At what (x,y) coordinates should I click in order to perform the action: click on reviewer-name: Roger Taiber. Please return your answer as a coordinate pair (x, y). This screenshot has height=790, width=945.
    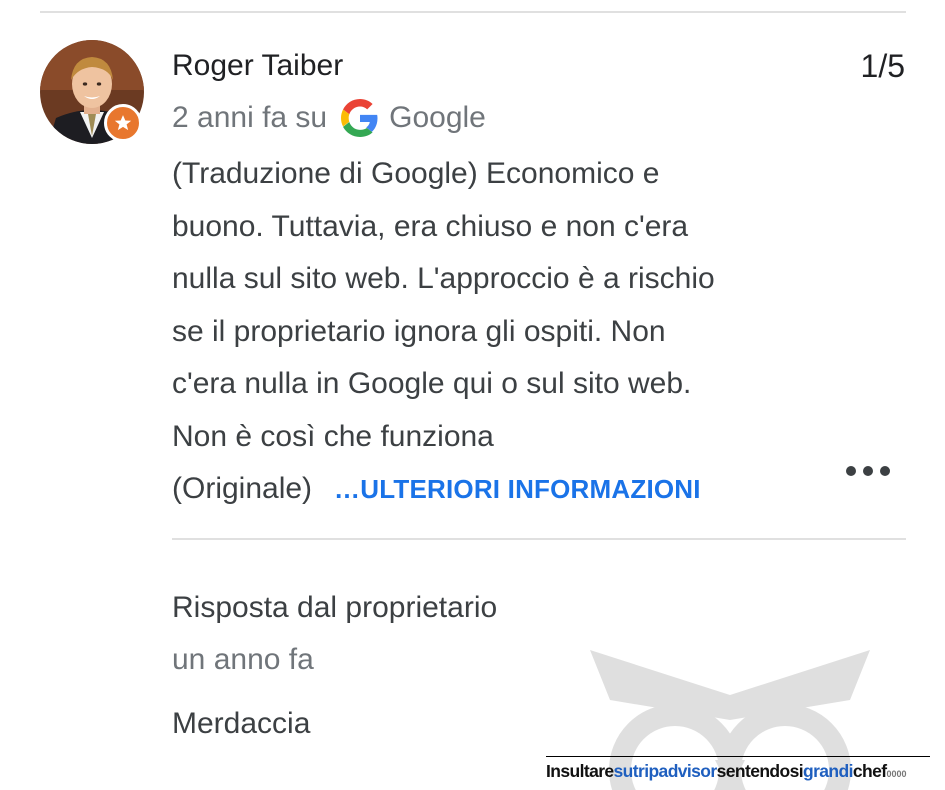
    Looking at the image, I should click on (257, 66).